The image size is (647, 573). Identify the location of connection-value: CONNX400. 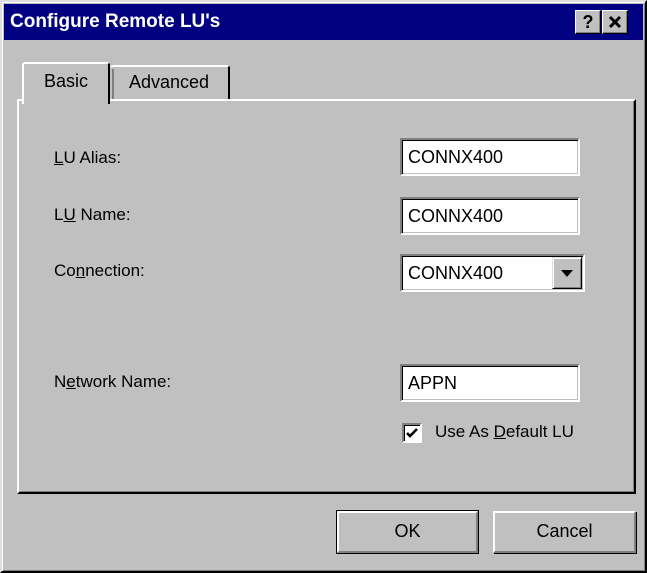
(456, 273).